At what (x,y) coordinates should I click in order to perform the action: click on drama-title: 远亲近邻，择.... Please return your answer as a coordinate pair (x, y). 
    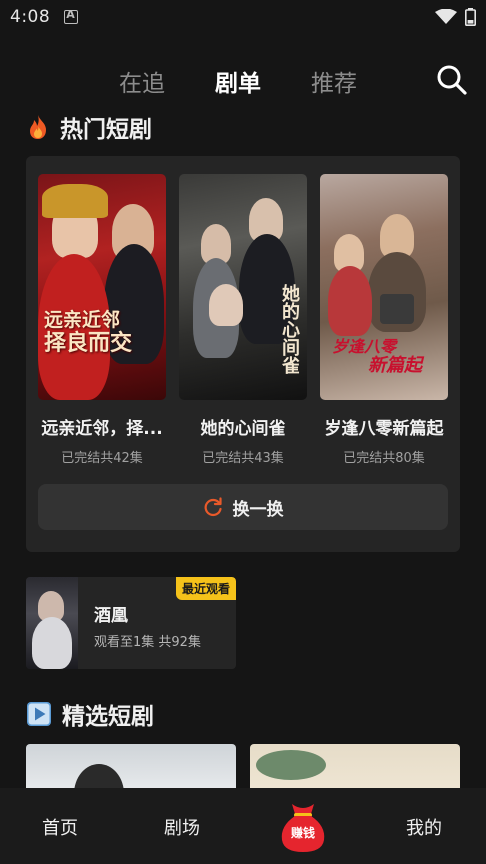
    Looking at the image, I should click on (102, 429).